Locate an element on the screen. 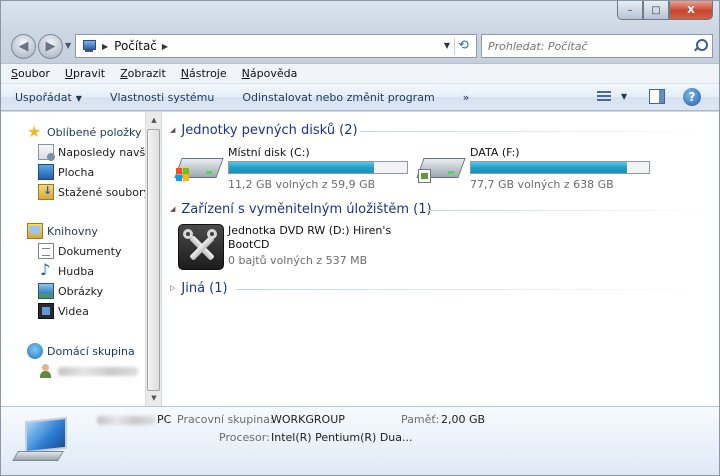 Image resolution: width=720 pixels, height=476 pixels. uninstall-program-button: Odinstalovat nebo změnit program is located at coordinates (338, 97).